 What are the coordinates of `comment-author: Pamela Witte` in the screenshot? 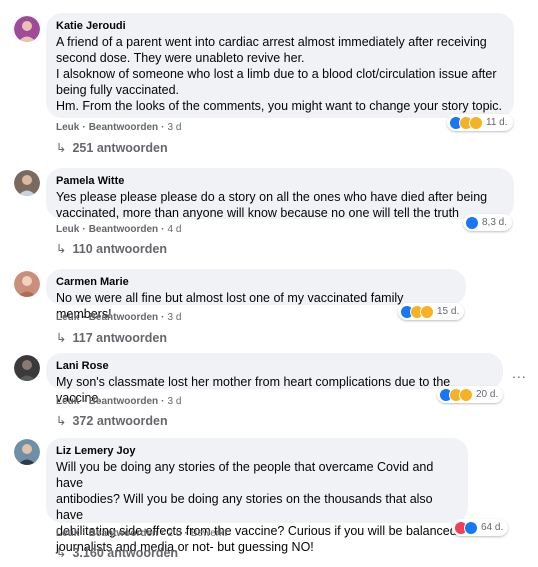 It's located at (280, 181).